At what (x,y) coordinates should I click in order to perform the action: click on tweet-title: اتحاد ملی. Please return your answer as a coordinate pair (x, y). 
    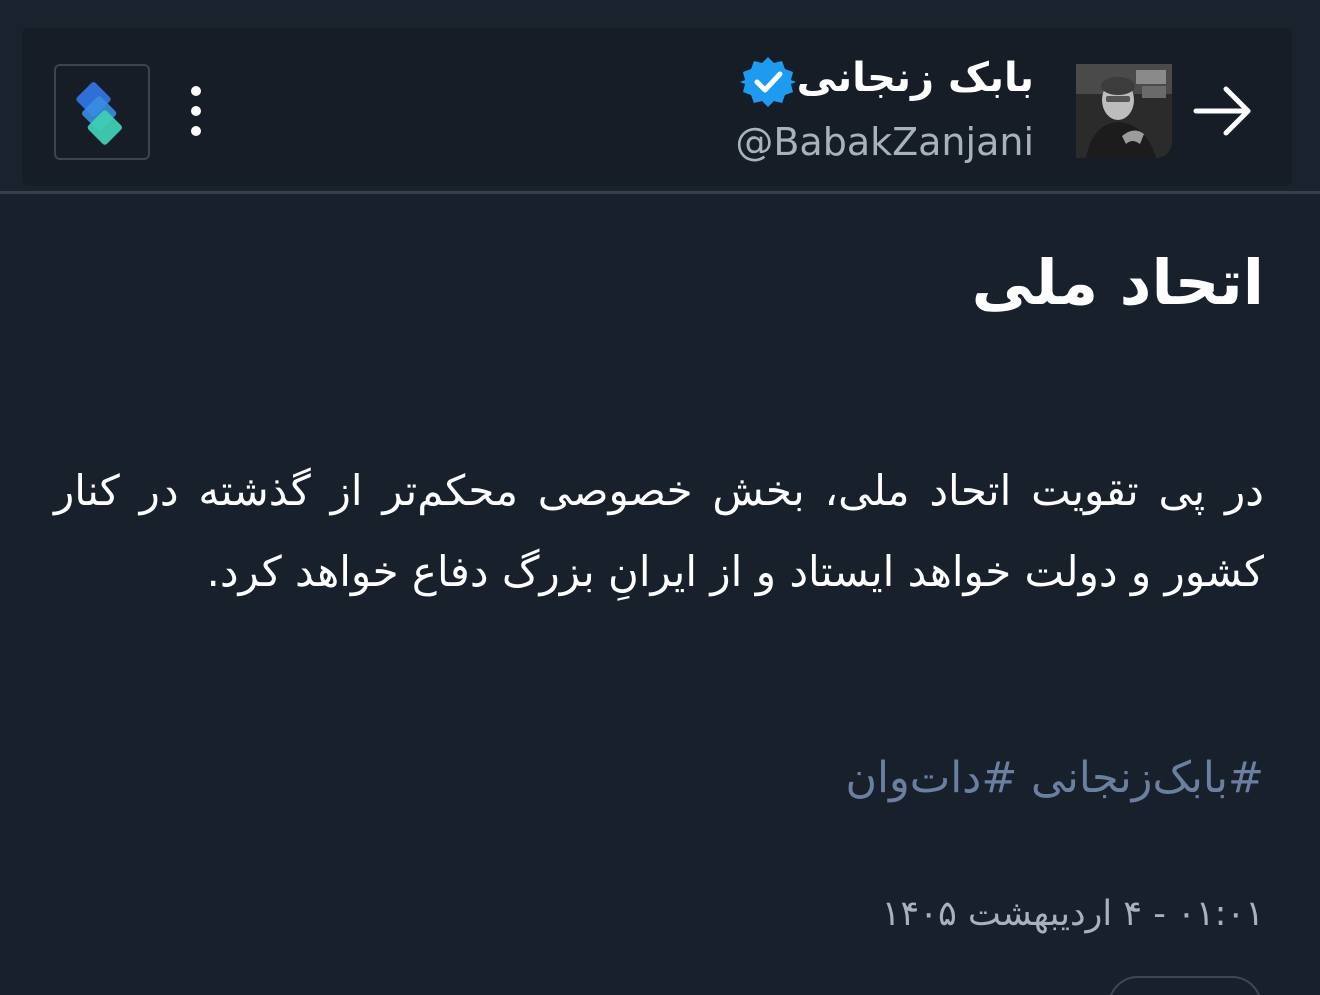
    Looking at the image, I should click on (1117, 282).